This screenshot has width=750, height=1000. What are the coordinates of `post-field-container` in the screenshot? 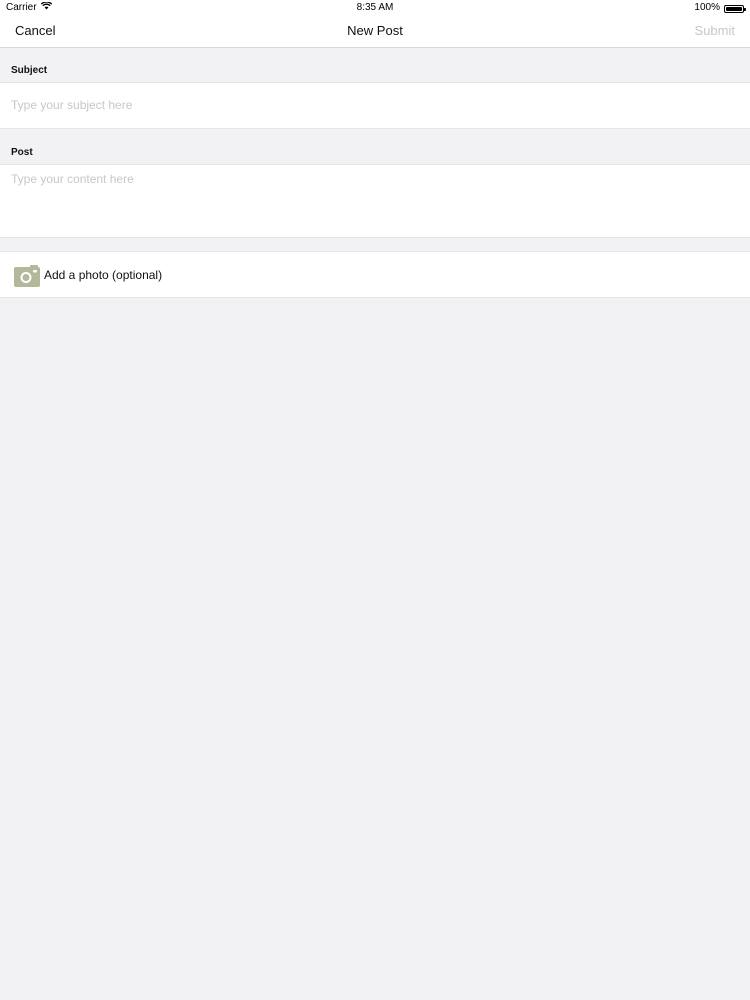 It's located at (375, 201).